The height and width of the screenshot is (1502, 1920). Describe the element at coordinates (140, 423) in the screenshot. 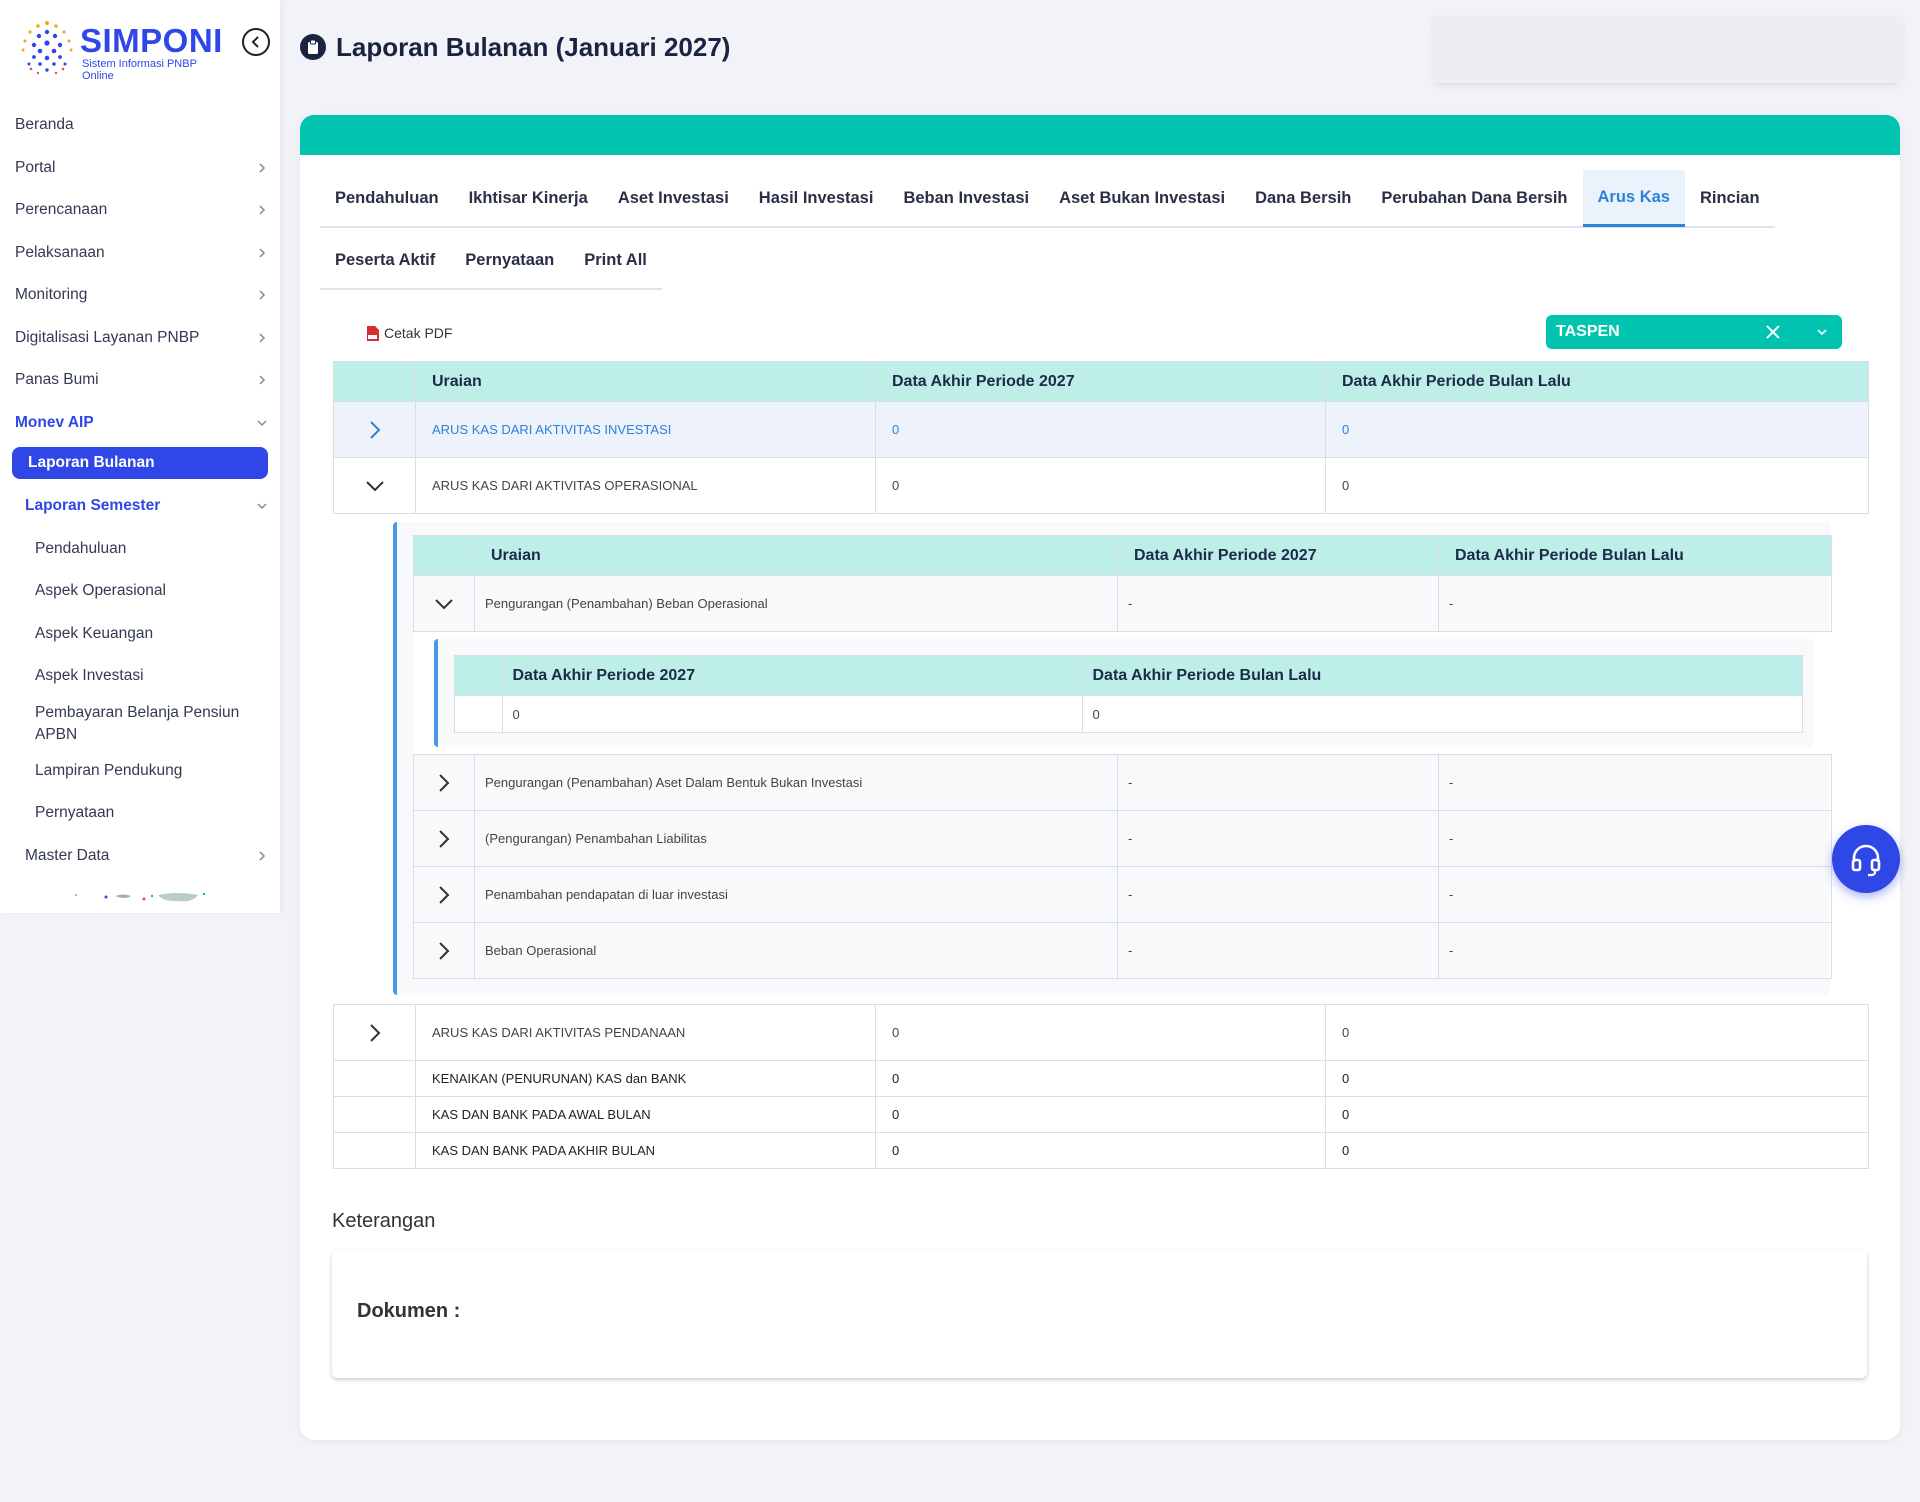

I see `sidebar-item-monev-aip: Monev AIP` at that location.